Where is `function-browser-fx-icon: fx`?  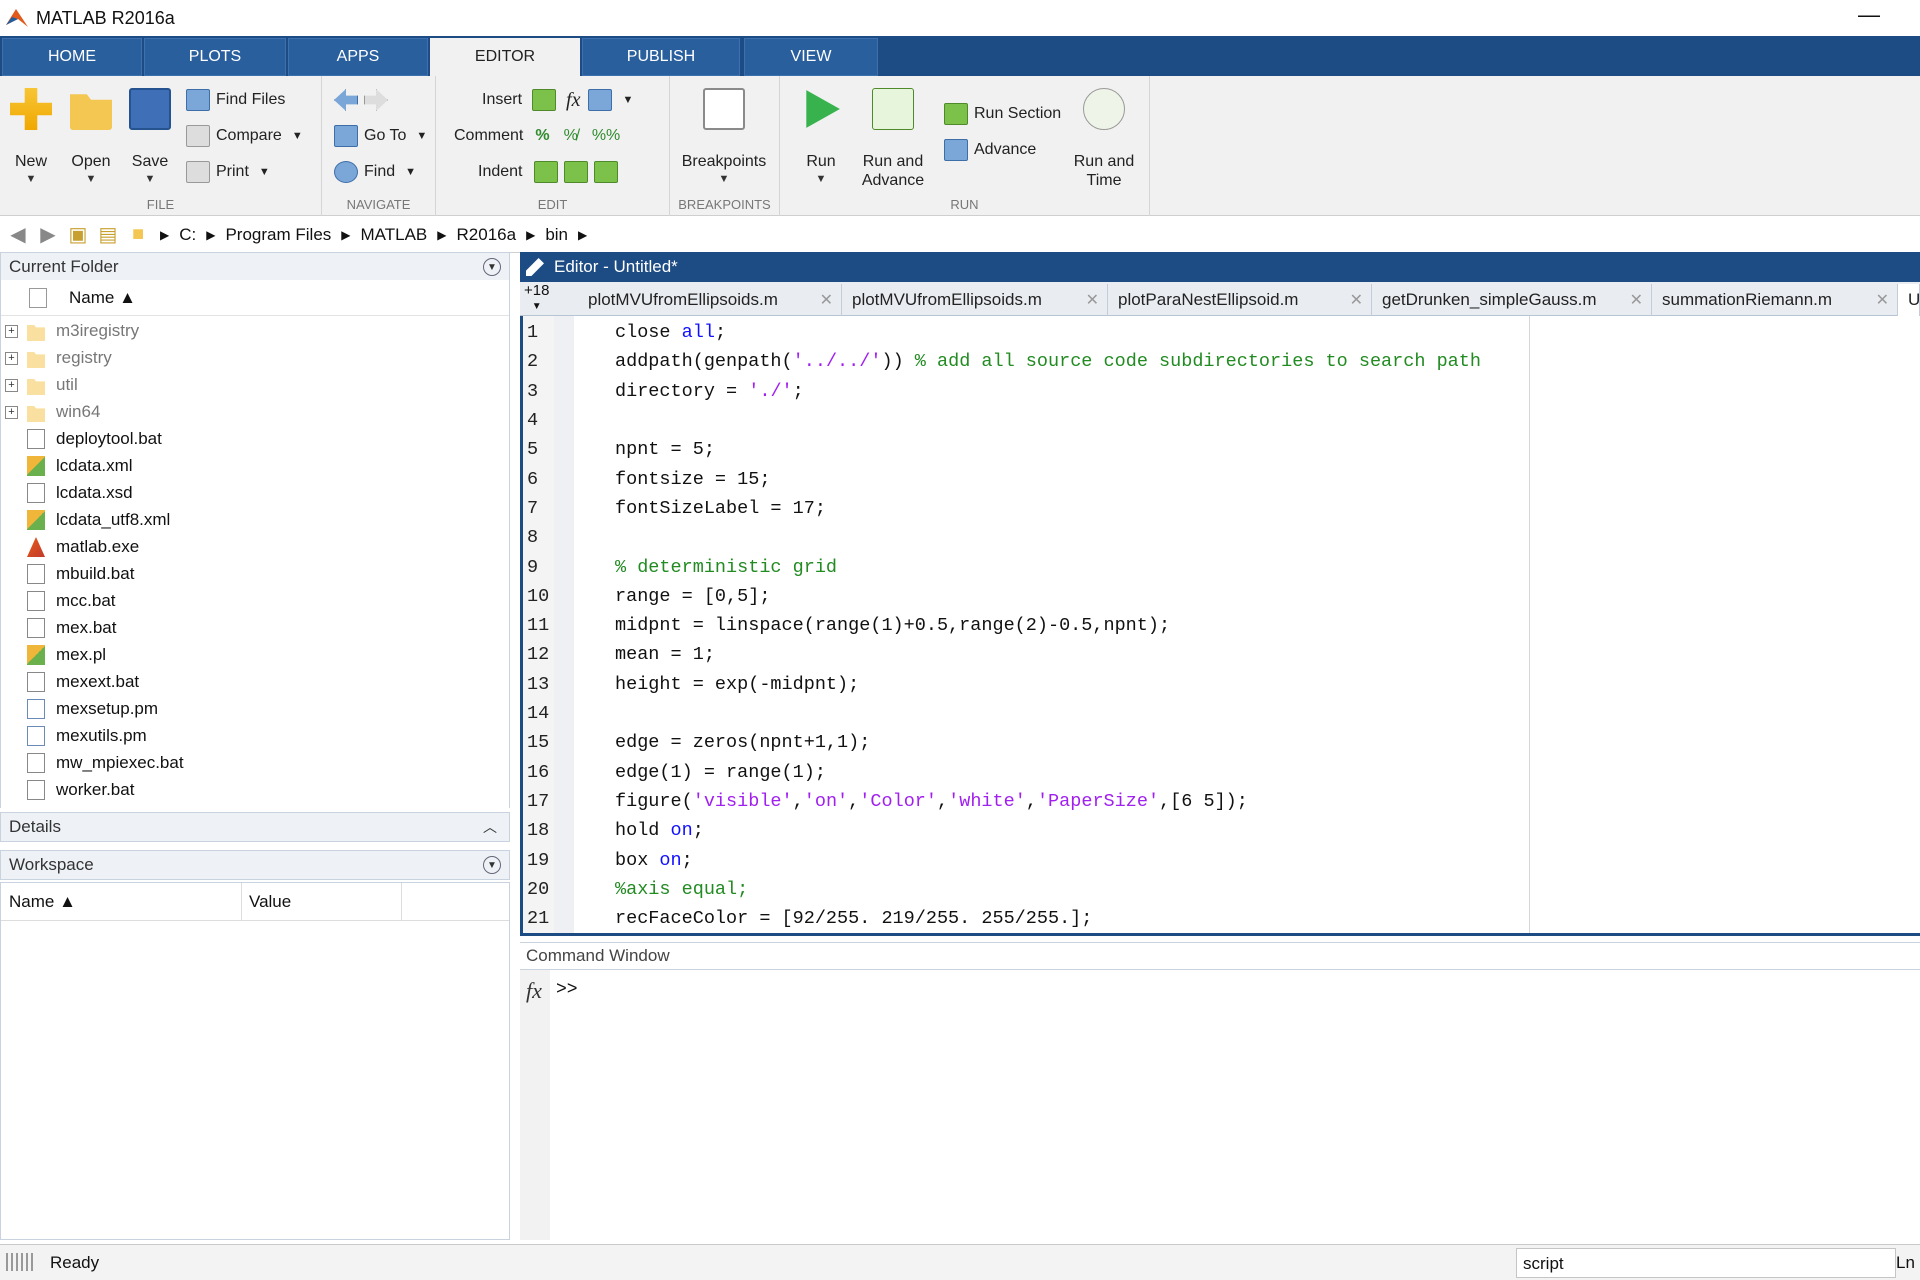
function-browser-fx-icon: fx is located at coordinates (534, 991).